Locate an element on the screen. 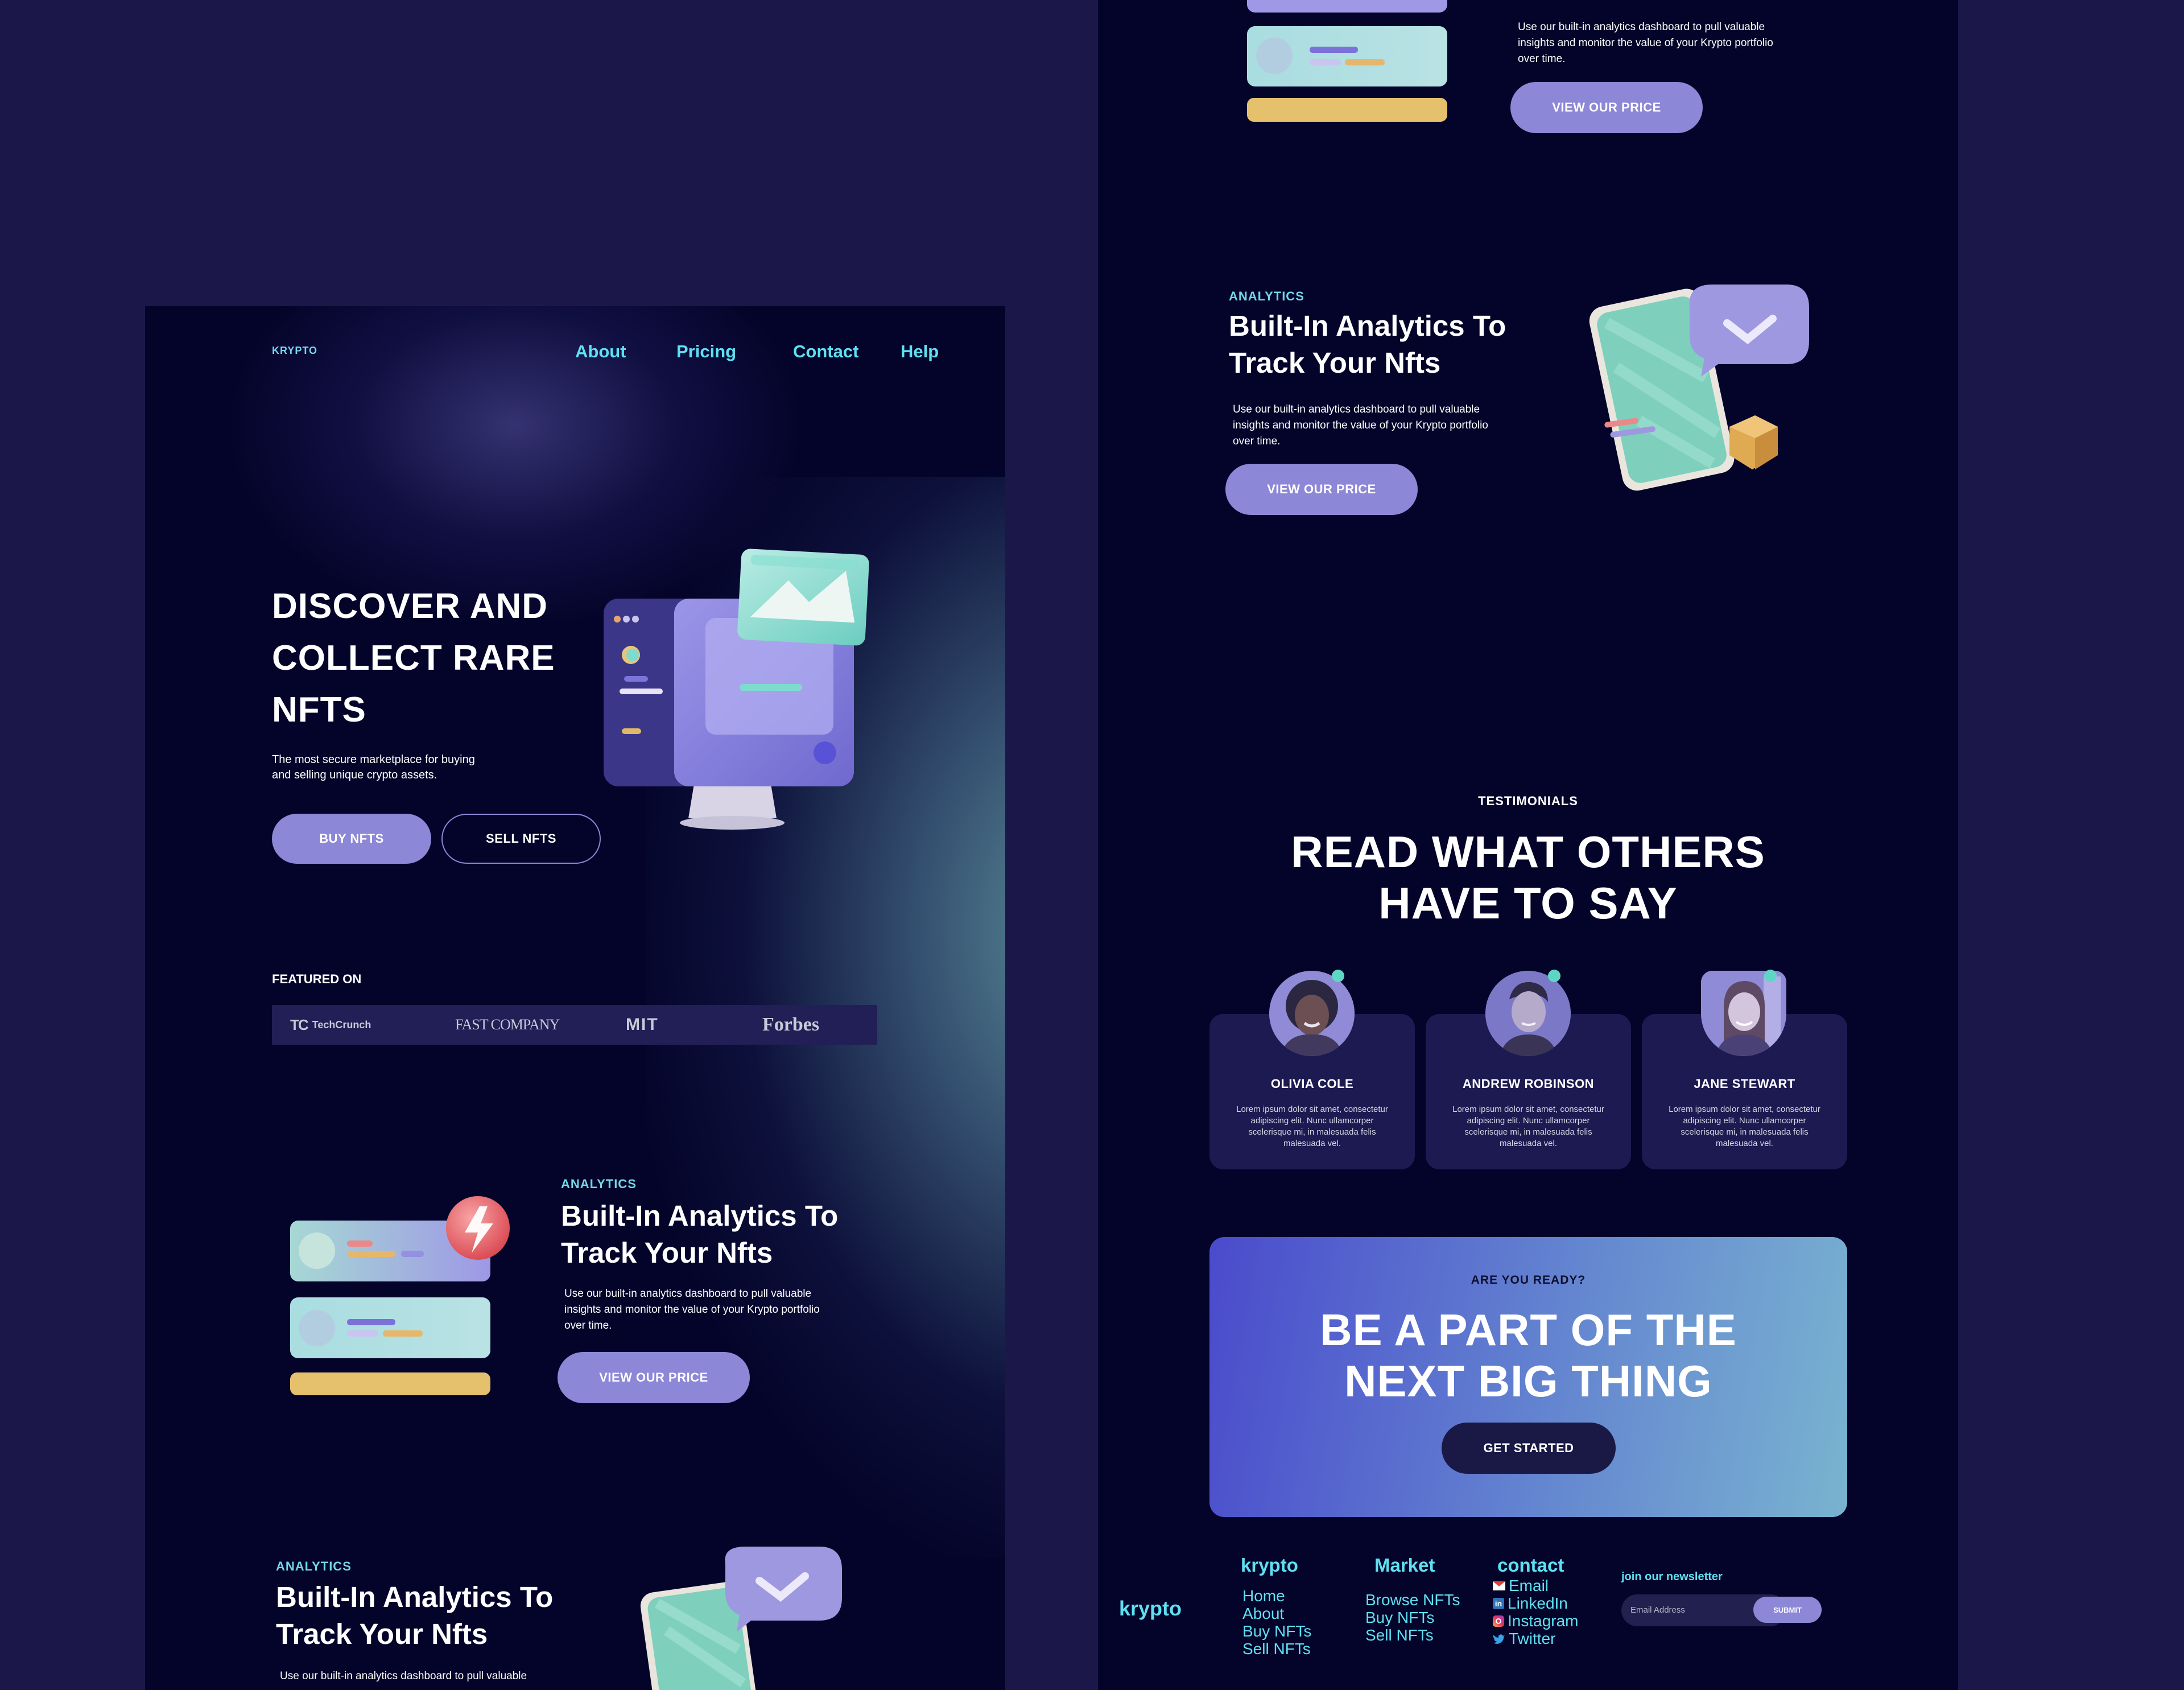 The width and height of the screenshot is (2184, 1690). email-icon is located at coordinates (1499, 1585).